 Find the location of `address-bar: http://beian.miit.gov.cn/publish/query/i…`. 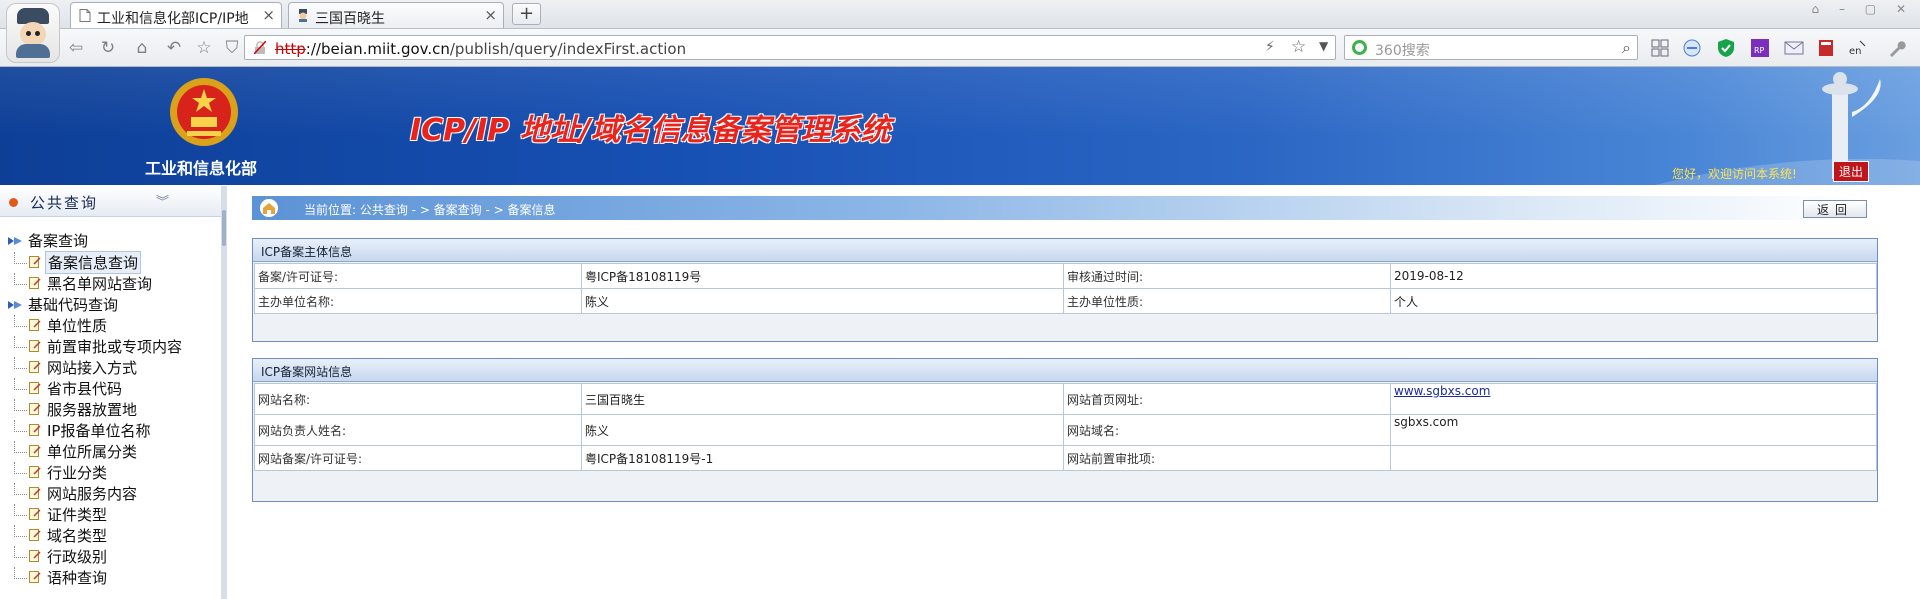

address-bar: http://beian.miit.gov.cn/publish/query/i… is located at coordinates (790, 47).